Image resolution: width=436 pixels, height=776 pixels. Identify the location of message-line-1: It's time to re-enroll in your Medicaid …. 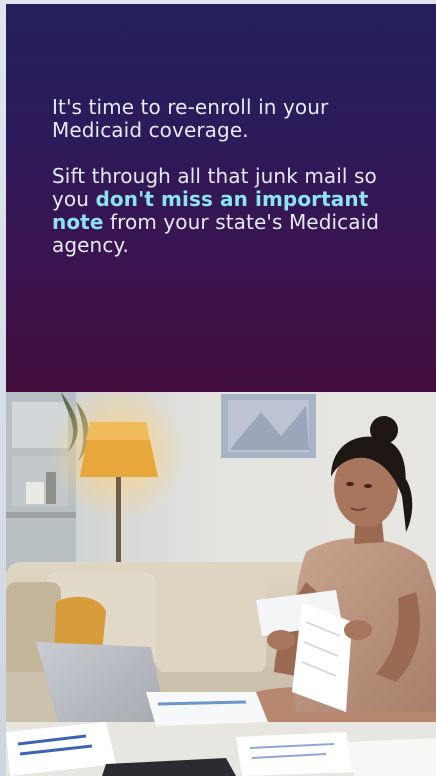
(190, 118).